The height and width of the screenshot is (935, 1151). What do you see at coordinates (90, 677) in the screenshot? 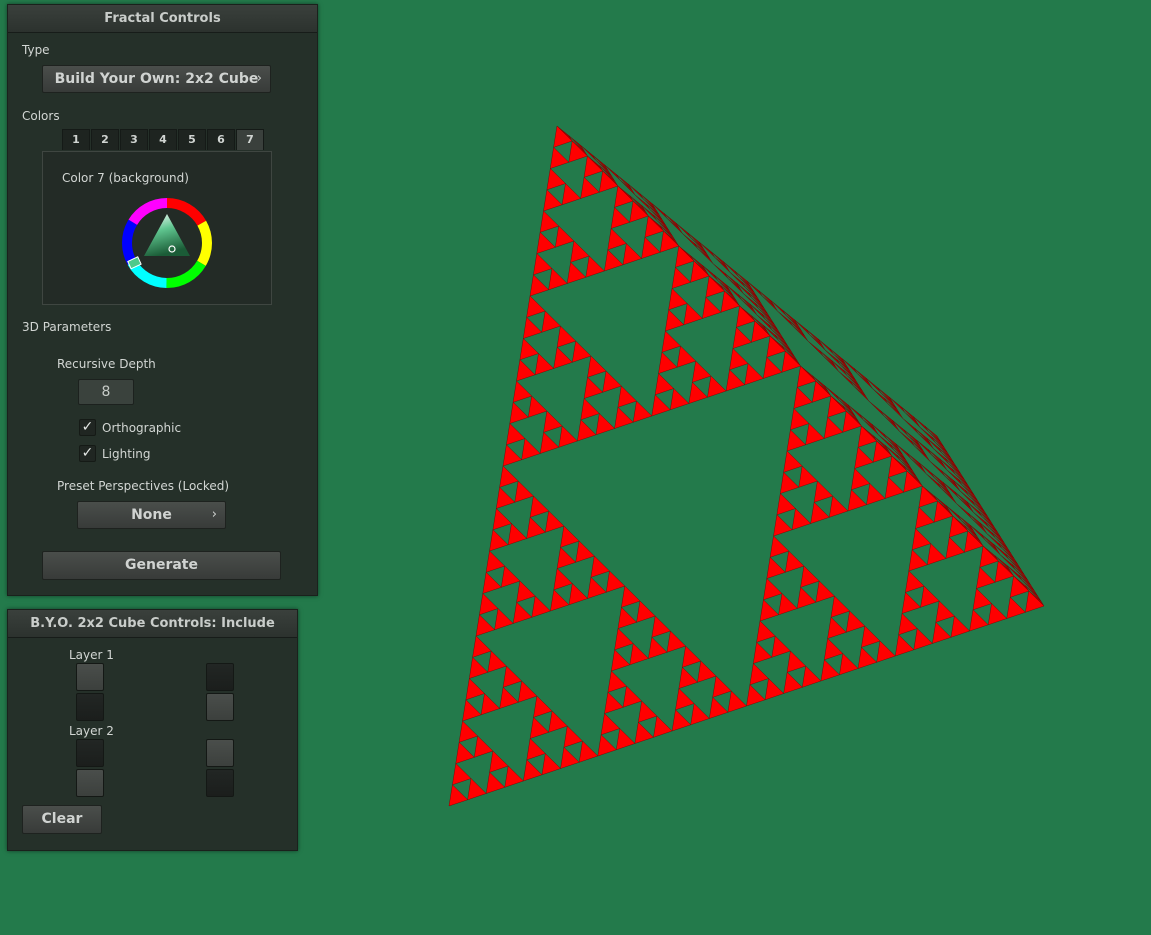
I see `cube-layer1-r1-c1` at bounding box center [90, 677].